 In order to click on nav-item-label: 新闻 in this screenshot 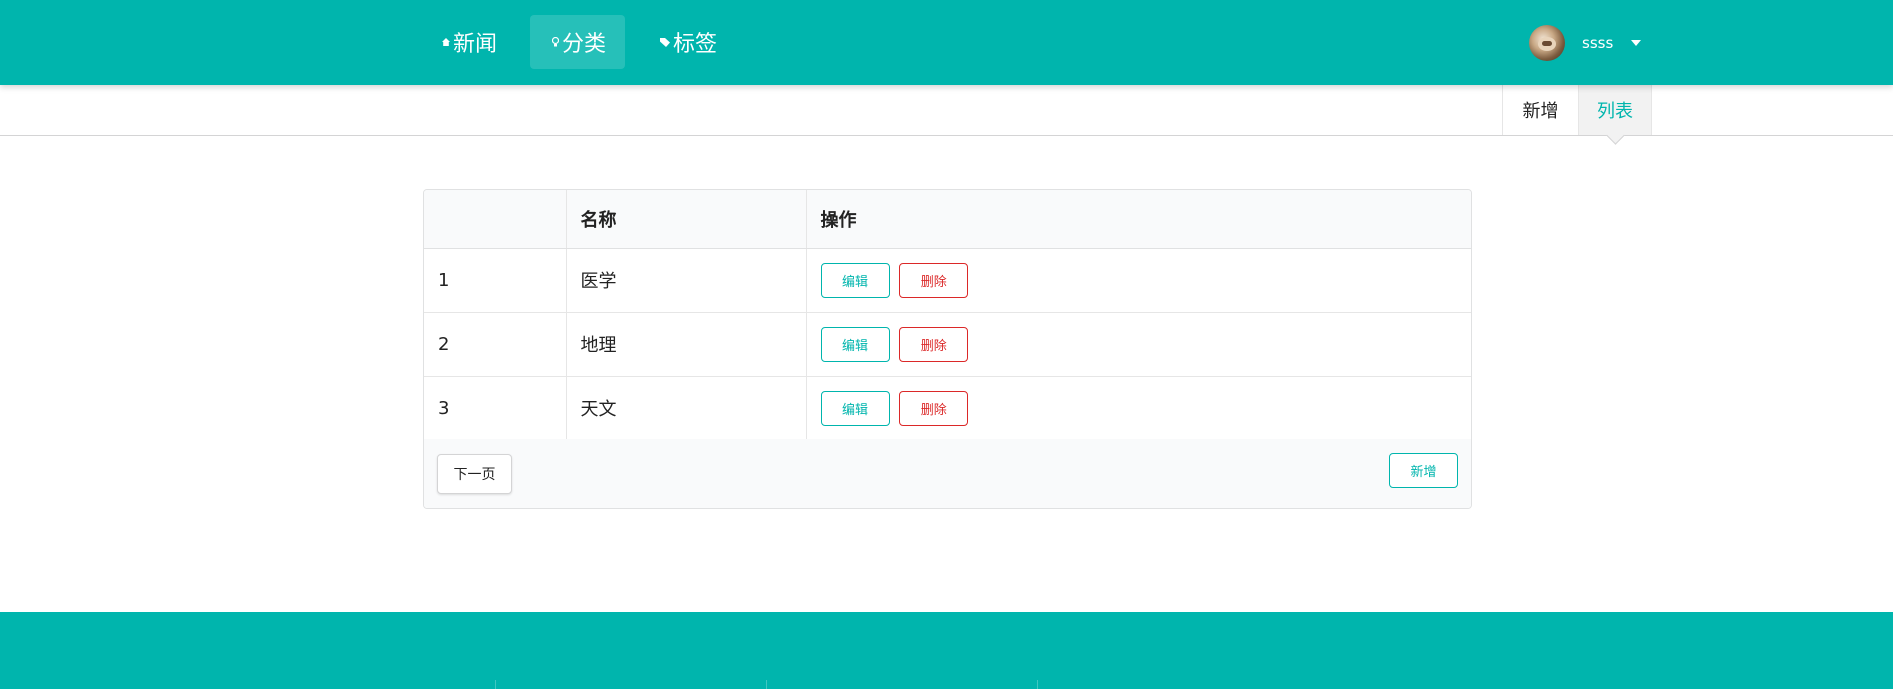, I will do `click(475, 44)`.